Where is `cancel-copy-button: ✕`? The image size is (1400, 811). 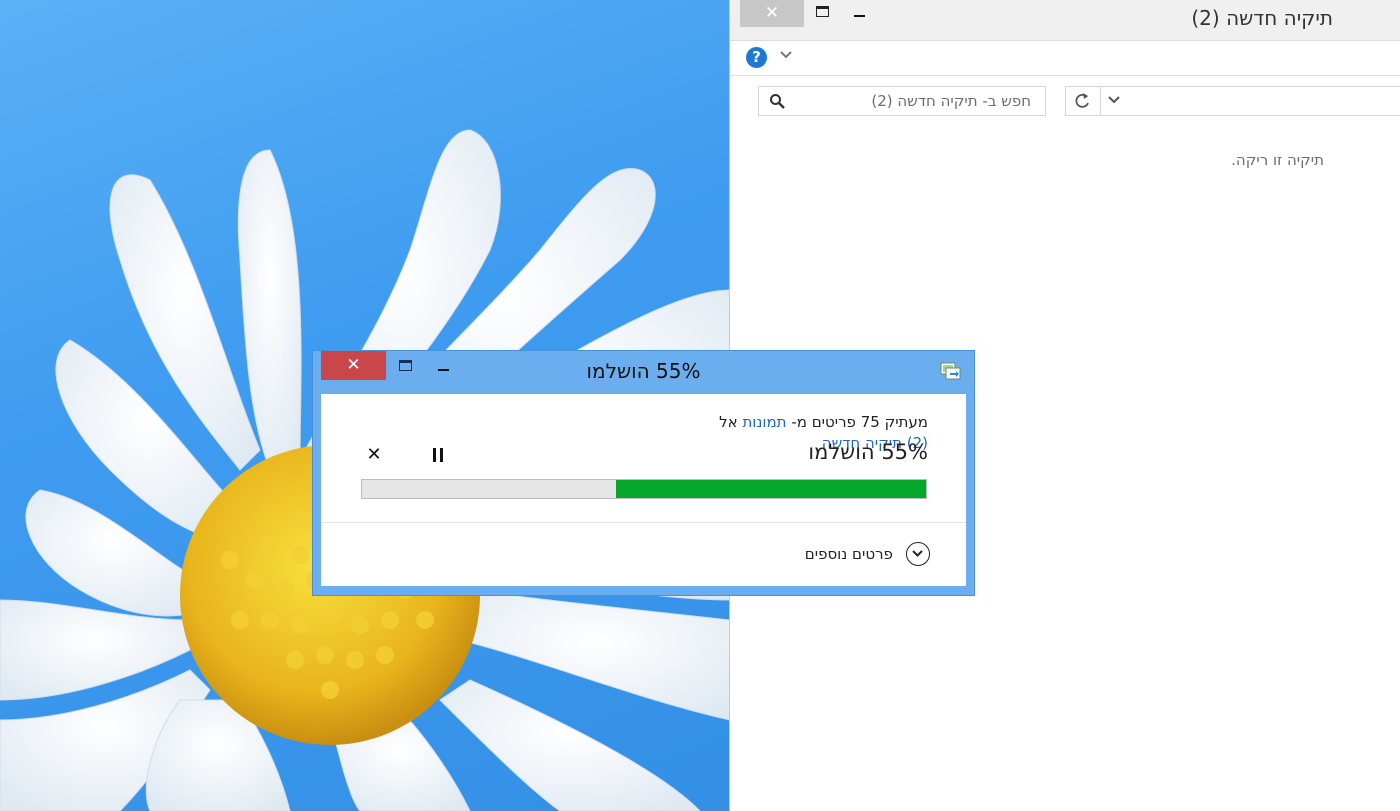 cancel-copy-button: ✕ is located at coordinates (374, 454).